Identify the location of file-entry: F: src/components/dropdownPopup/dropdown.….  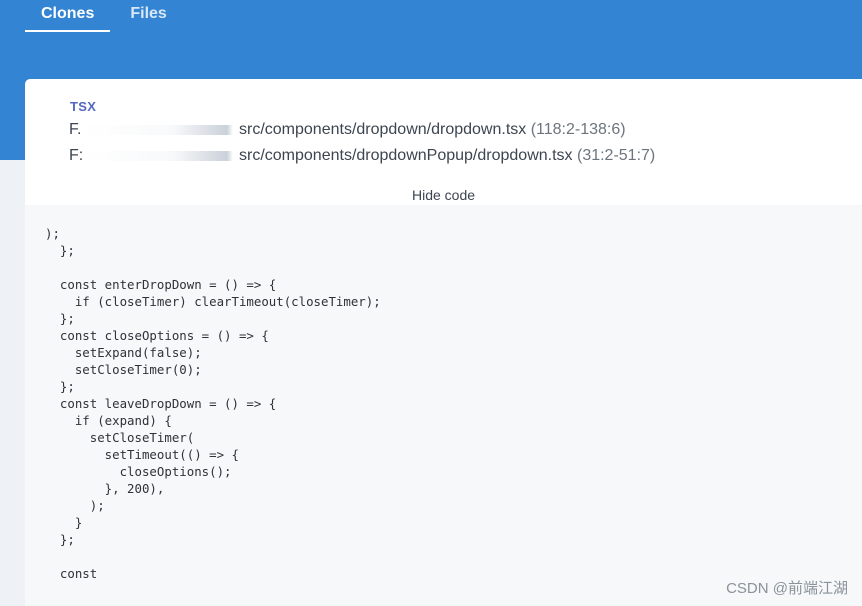
(362, 157).